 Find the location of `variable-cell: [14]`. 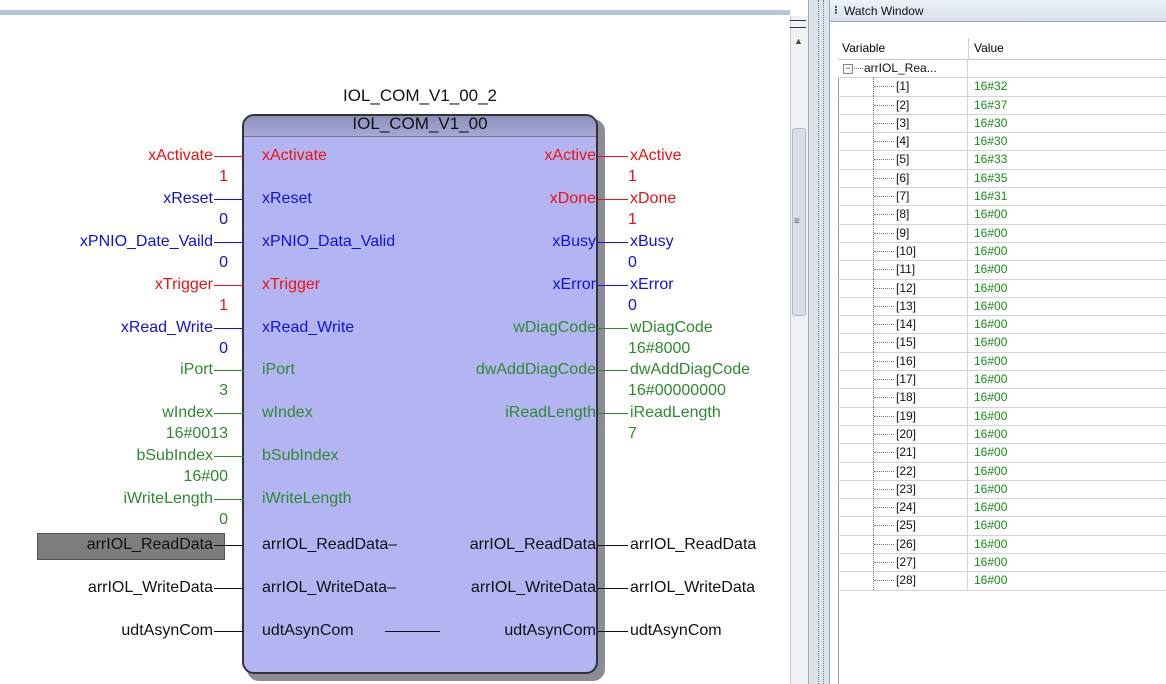

variable-cell: [14] is located at coordinates (903, 325).